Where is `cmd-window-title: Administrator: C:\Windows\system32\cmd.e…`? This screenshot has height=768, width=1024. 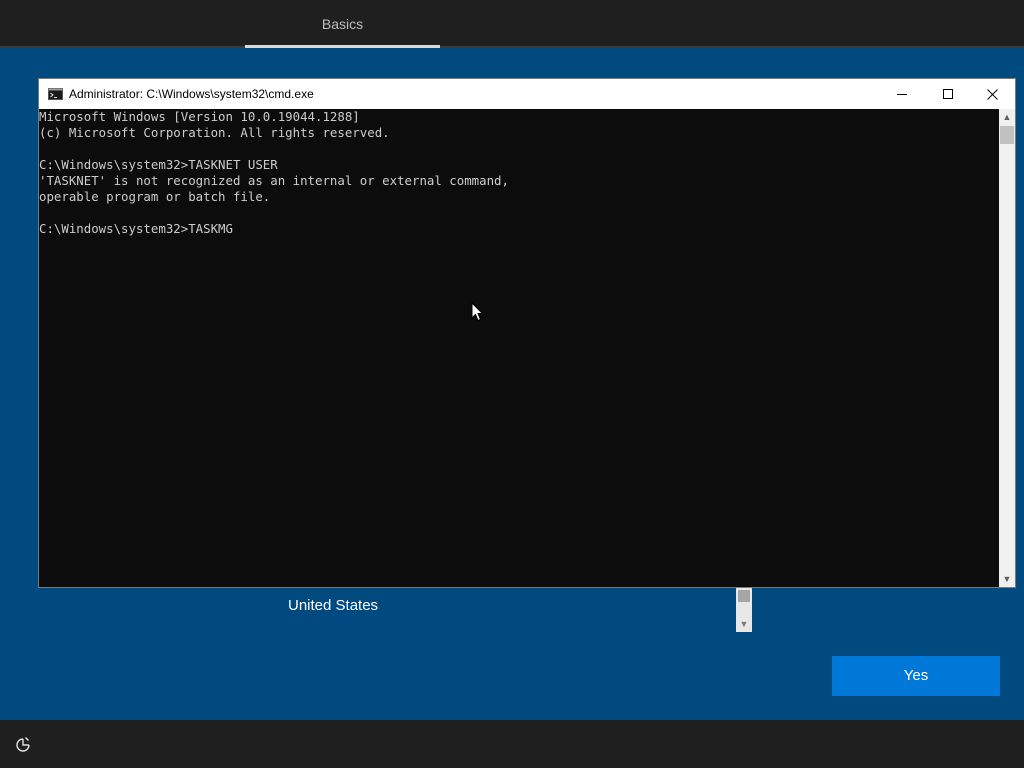
cmd-window-title: Administrator: C:\Windows\system32\cmd.e… is located at coordinates (191, 94).